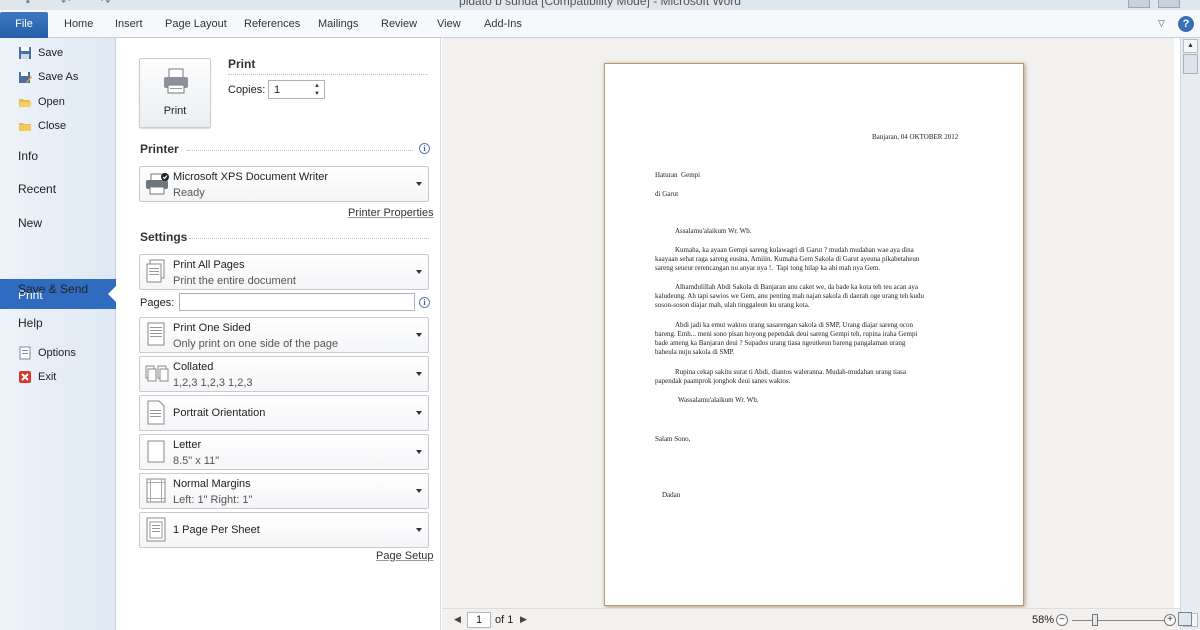 This screenshot has height=630, width=1200. Describe the element at coordinates (1062, 620) in the screenshot. I see `zoom-out-icon: −` at that location.